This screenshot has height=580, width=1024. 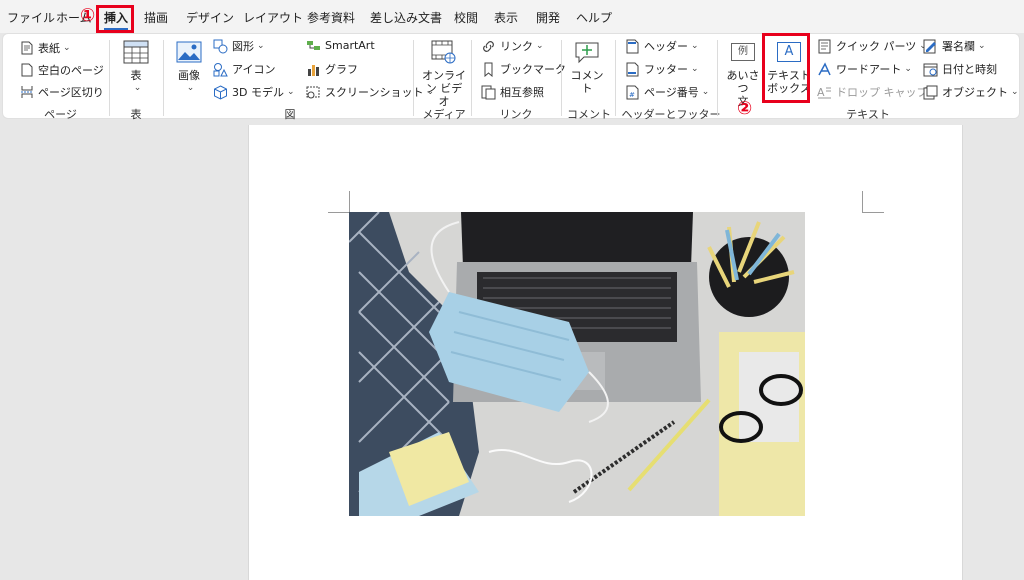 I want to click on wordart-button: ワードアート ⌄, so click(x=864, y=69).